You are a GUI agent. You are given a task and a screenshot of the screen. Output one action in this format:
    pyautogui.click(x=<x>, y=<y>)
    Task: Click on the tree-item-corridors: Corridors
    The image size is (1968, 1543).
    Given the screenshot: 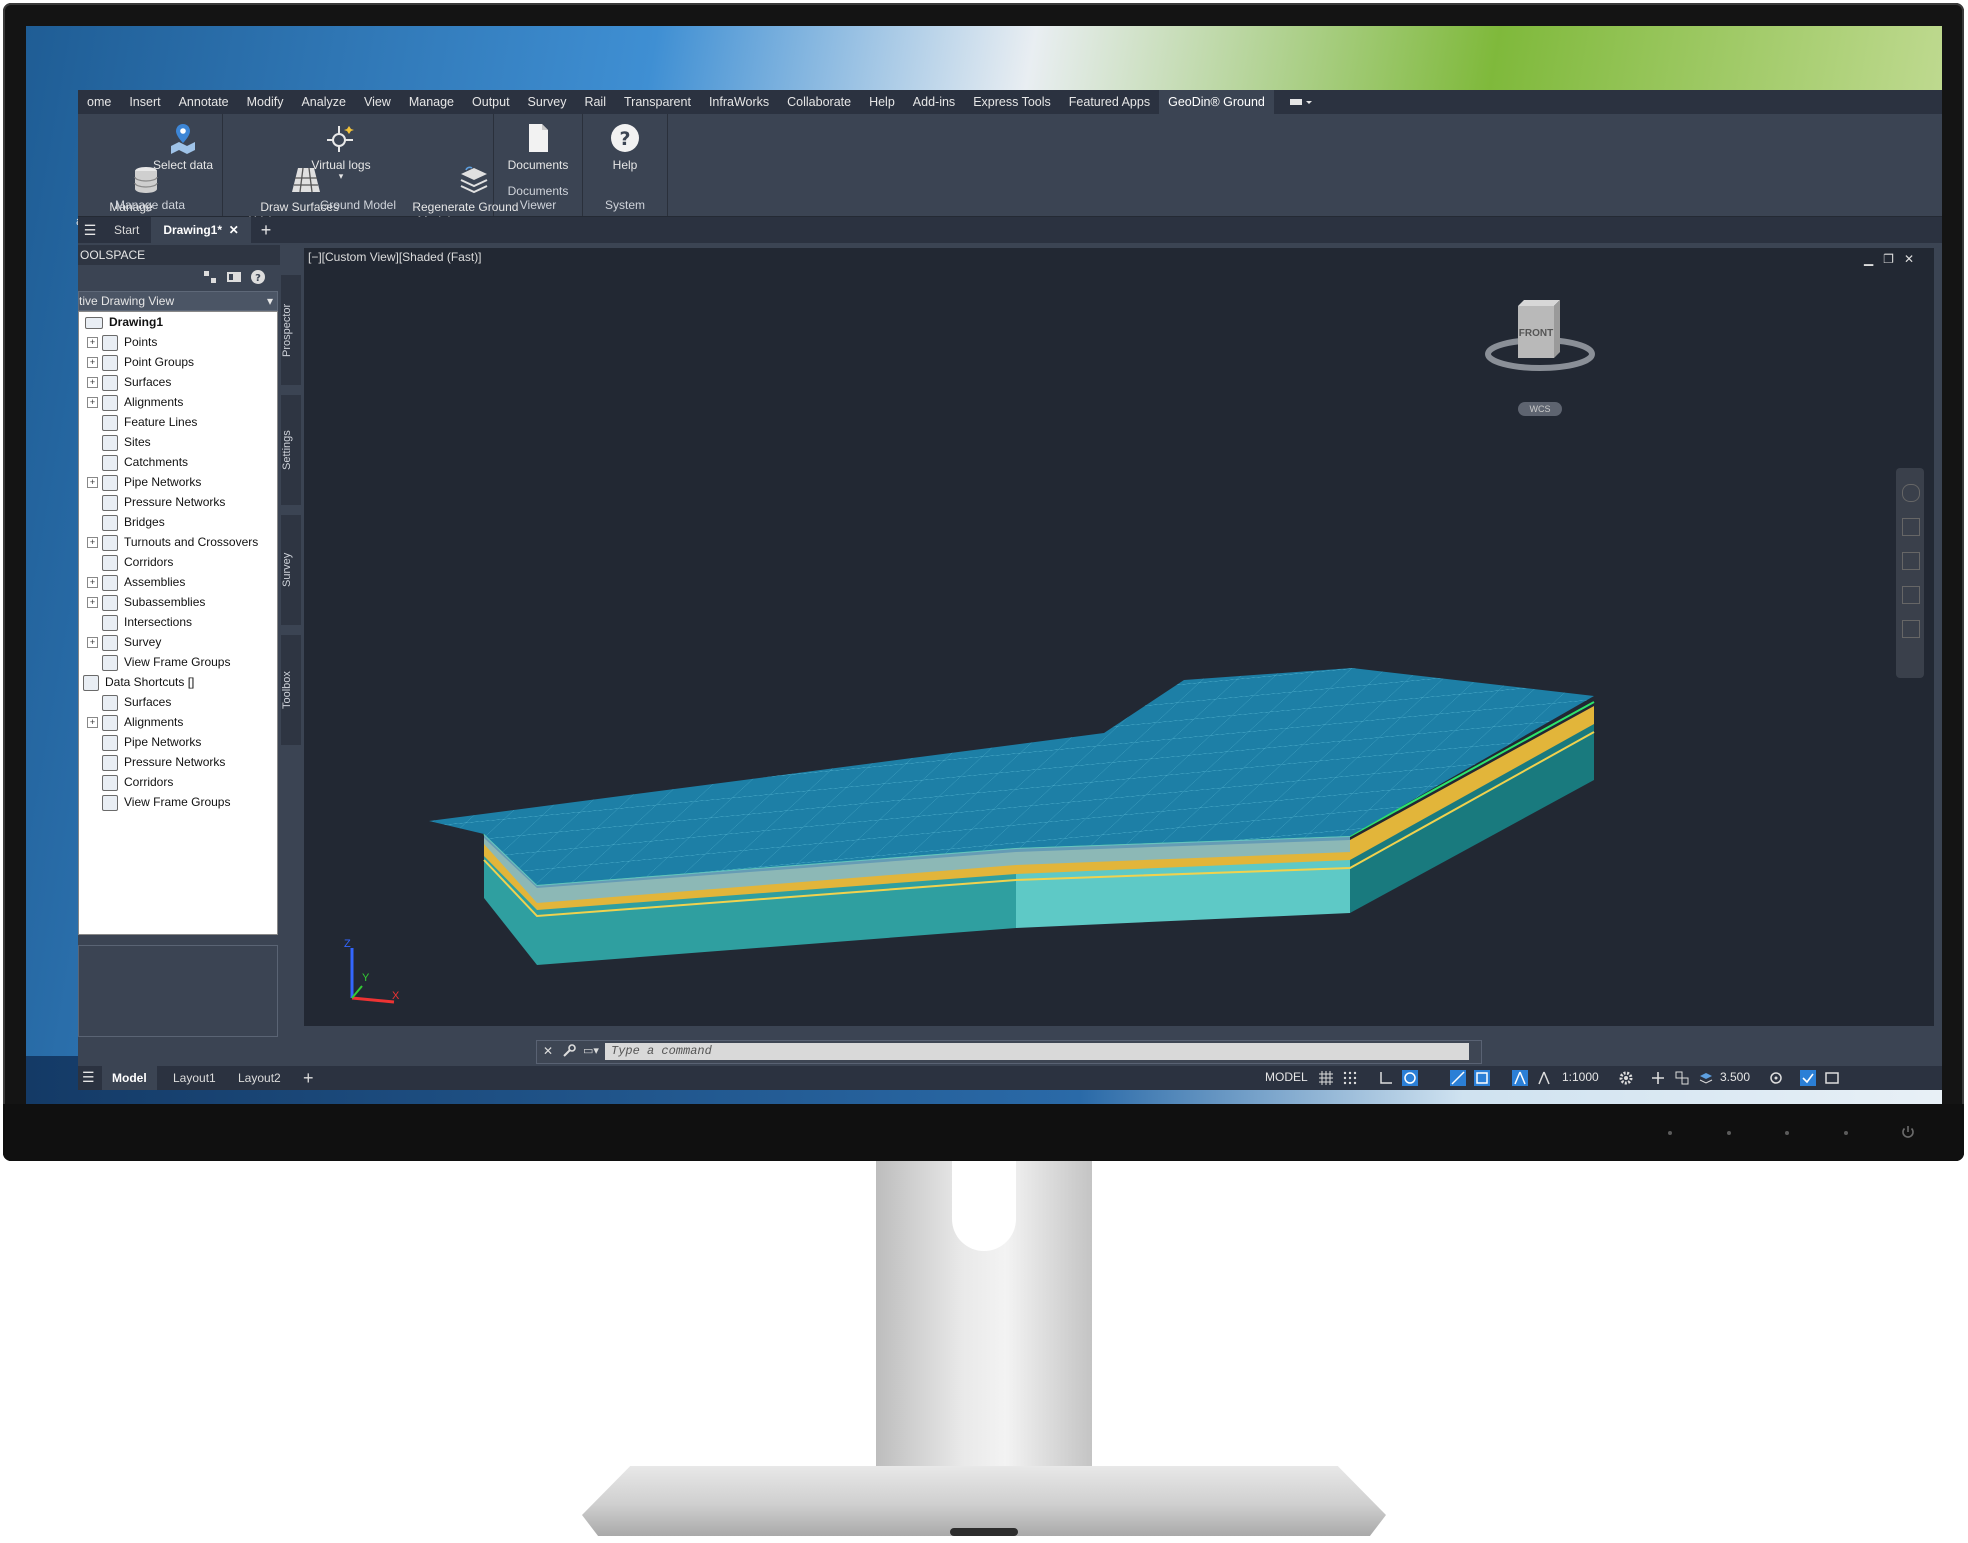 What is the action you would take?
    pyautogui.click(x=137, y=562)
    